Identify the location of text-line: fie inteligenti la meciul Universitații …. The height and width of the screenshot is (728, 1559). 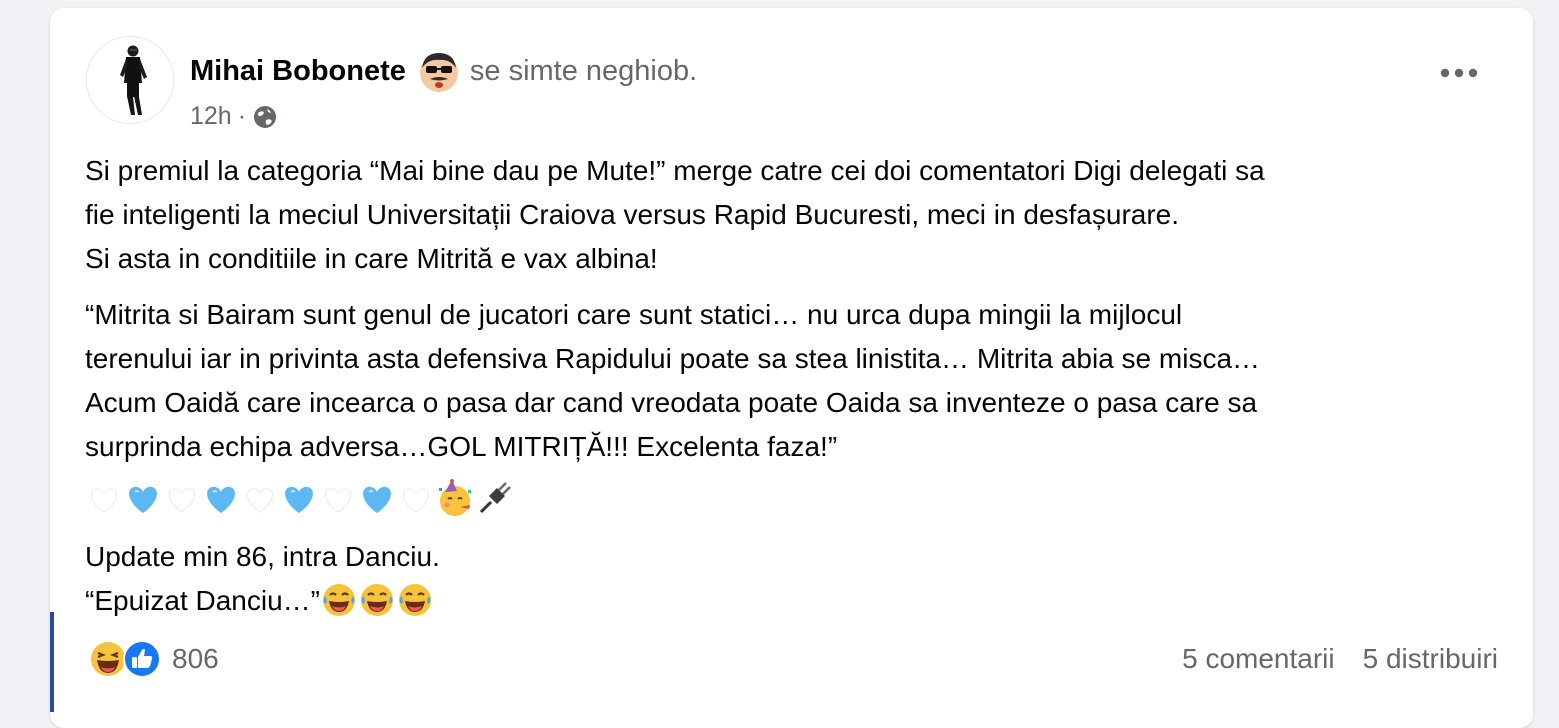
(632, 214).